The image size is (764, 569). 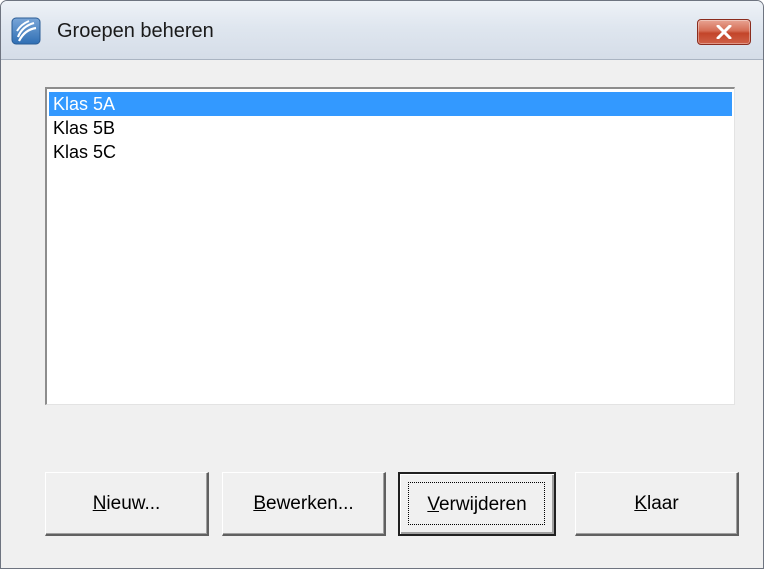 I want to click on delete-button: Verwijderen, so click(x=477, y=504).